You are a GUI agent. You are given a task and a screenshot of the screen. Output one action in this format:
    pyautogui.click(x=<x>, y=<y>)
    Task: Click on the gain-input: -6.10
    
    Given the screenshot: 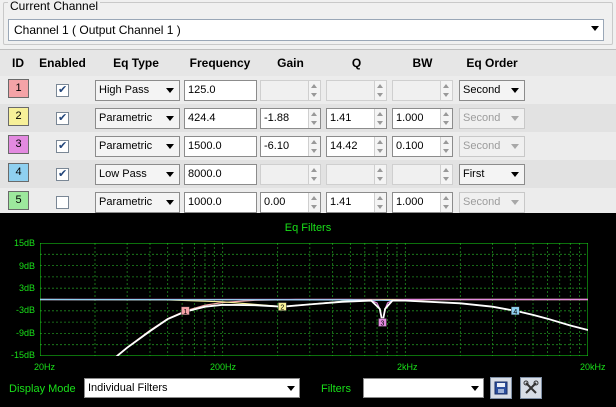 What is the action you would take?
    pyautogui.click(x=290, y=146)
    